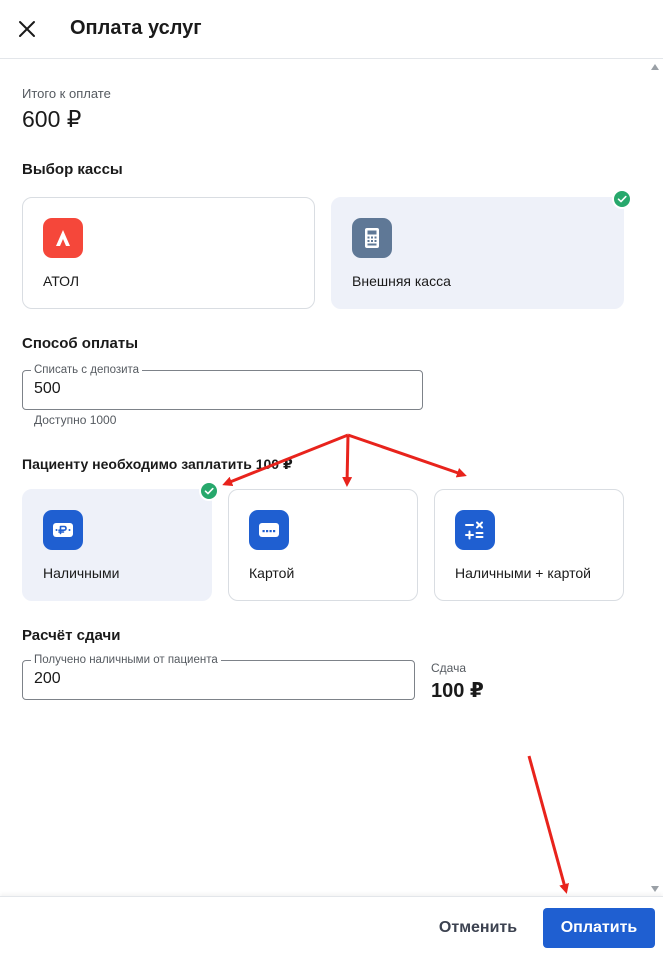  I want to click on arrow-to-pay, so click(548, 824).